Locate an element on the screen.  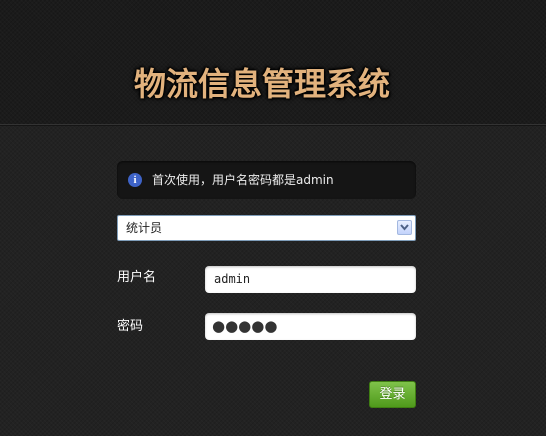
role-select: 统计员 is located at coordinates (266, 228).